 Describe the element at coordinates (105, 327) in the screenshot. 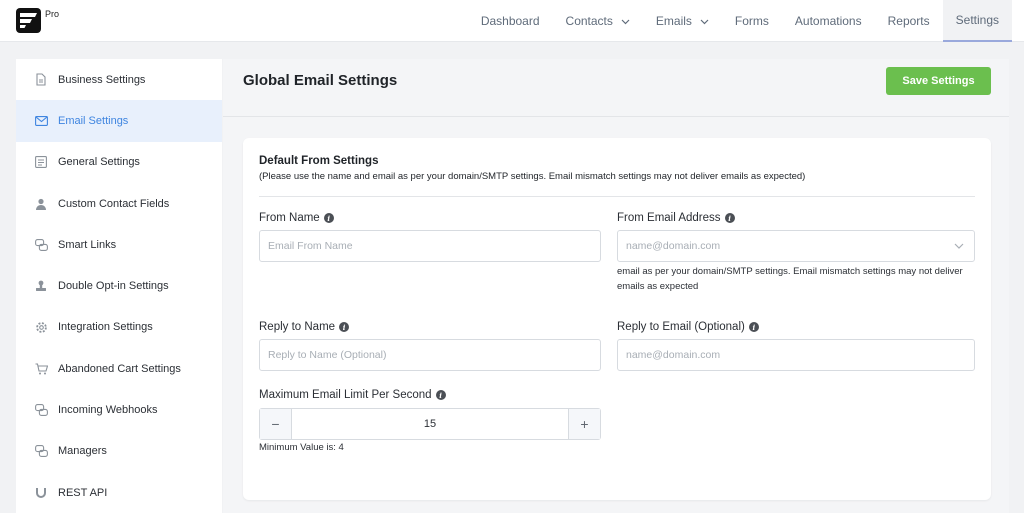

I see `sidebar-item-label: Integration Settings` at that location.